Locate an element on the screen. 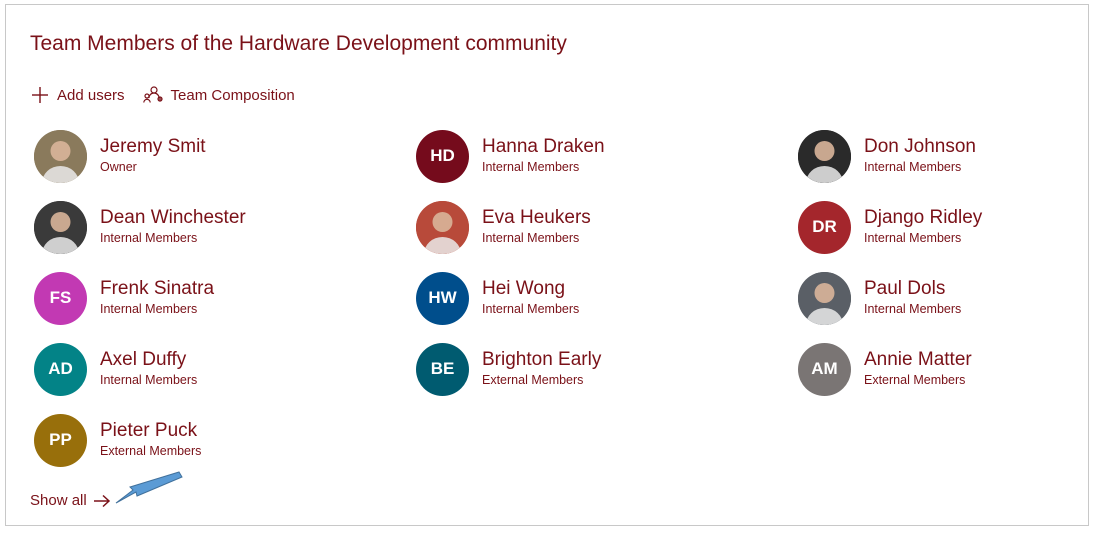 The height and width of the screenshot is (533, 1094). member-card: Eva Heukers Internal Members is located at coordinates (596, 227).